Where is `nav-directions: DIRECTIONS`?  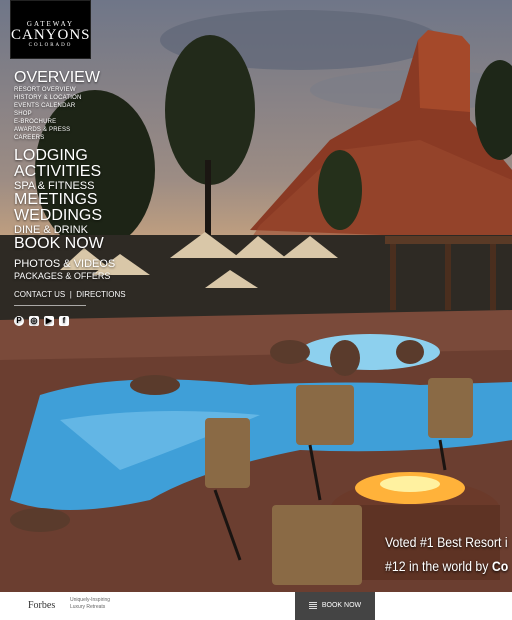
nav-directions: DIRECTIONS is located at coordinates (100, 294).